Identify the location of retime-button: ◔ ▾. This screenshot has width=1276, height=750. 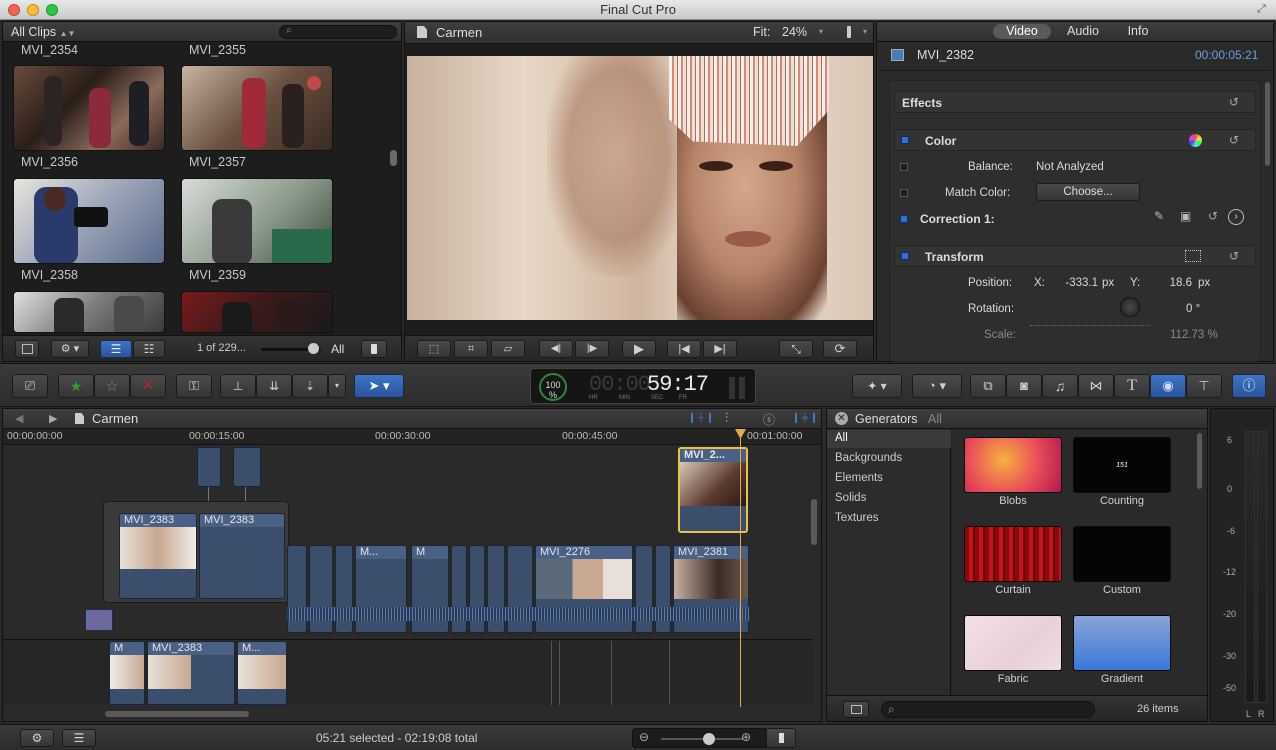
(937, 386).